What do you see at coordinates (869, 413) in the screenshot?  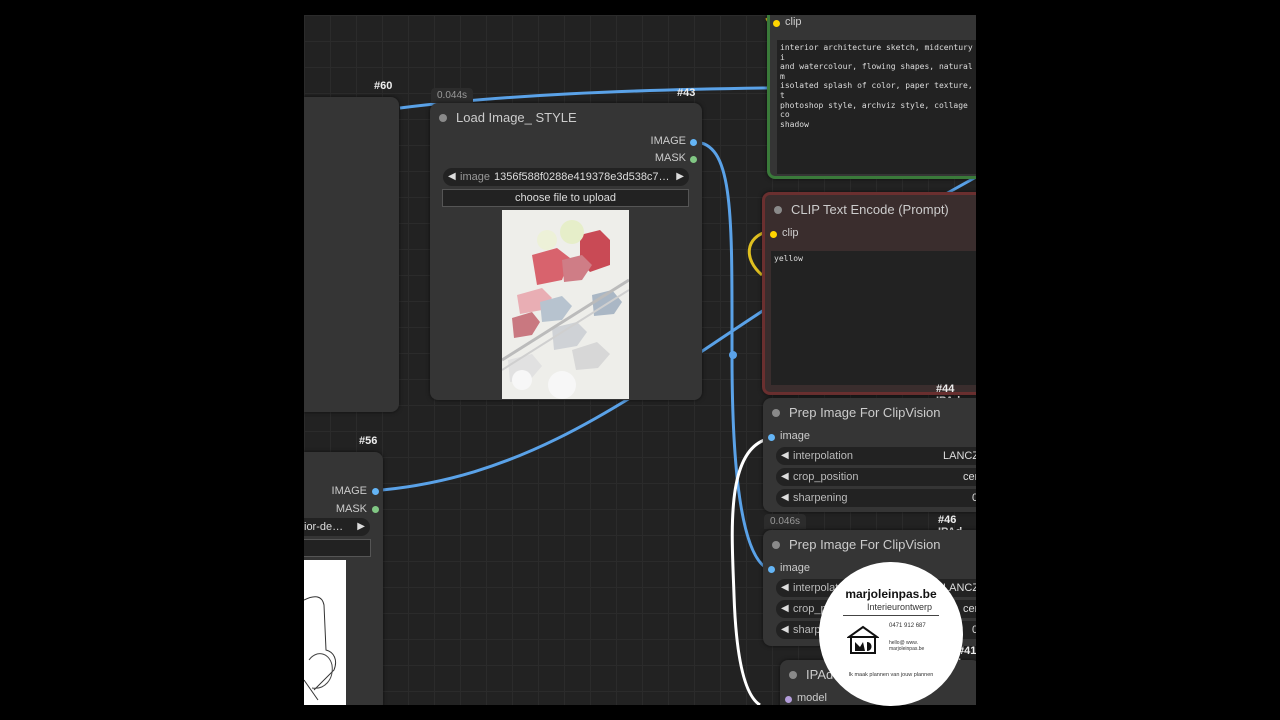 I see `prep1-title: Prep Image For ClipVision` at bounding box center [869, 413].